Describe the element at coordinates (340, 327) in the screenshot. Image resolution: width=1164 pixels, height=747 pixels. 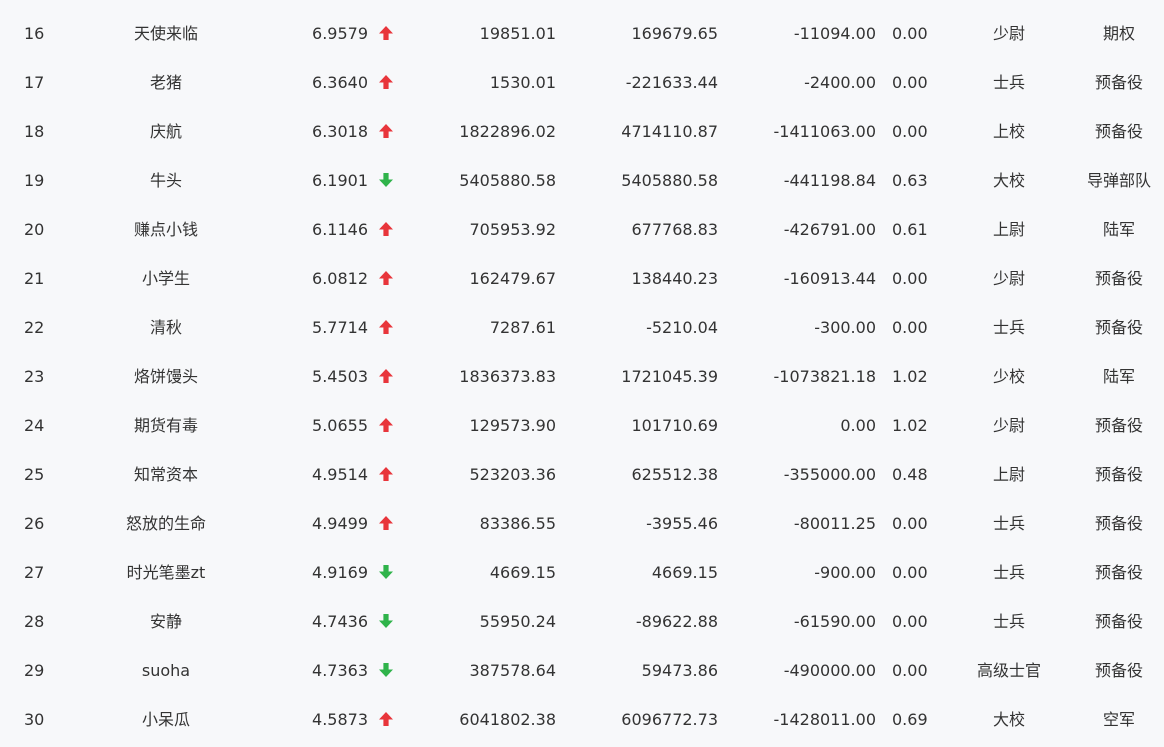
I see `score-value: 5.7714` at that location.